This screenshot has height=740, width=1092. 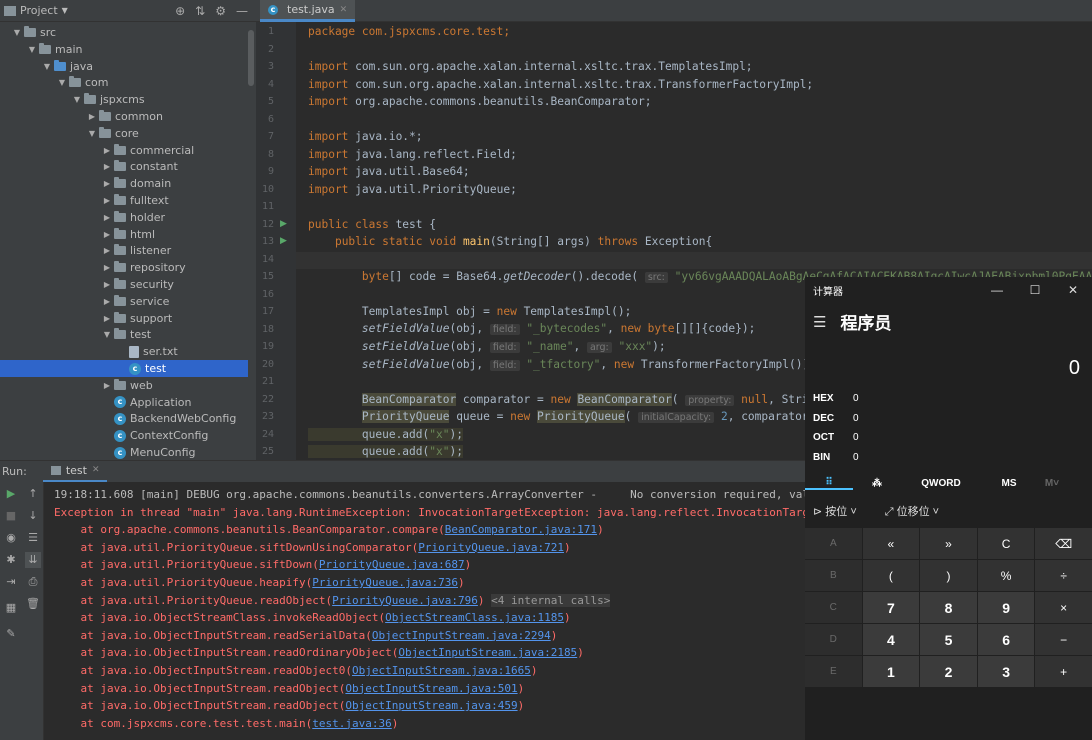 What do you see at coordinates (487, 652) in the screenshot?
I see `source-link: ObjectInputStream.java:2185` at bounding box center [487, 652].